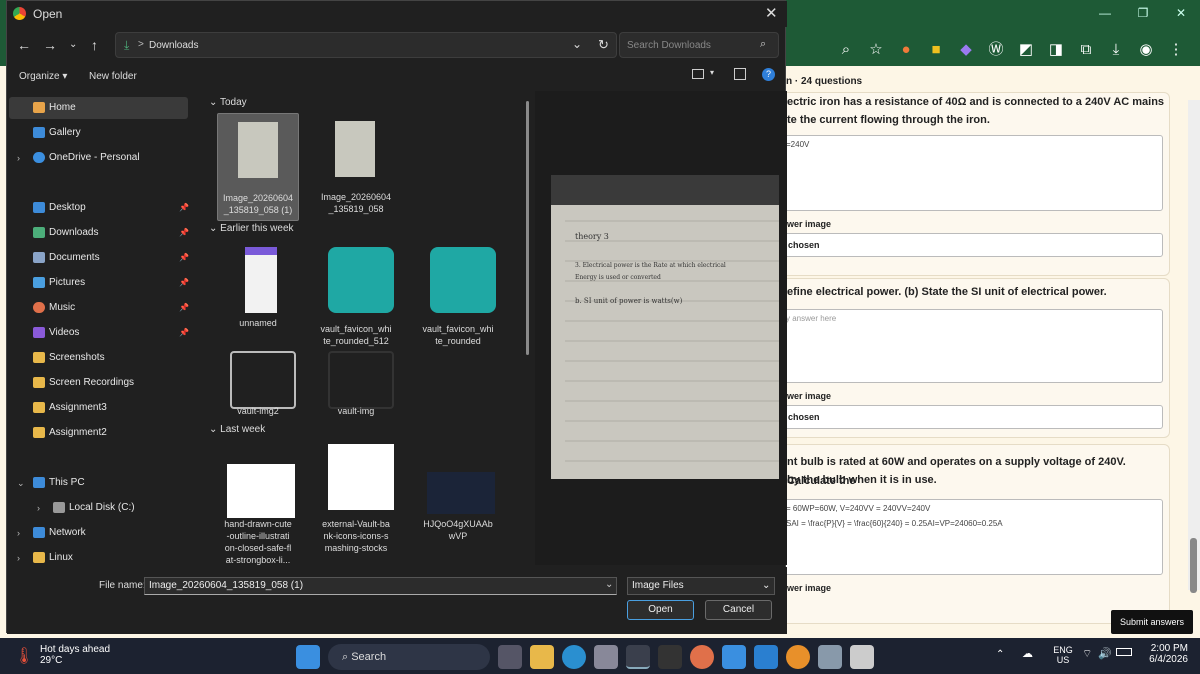  I want to click on group-header-last-week: ⌄ Last week, so click(237, 429).